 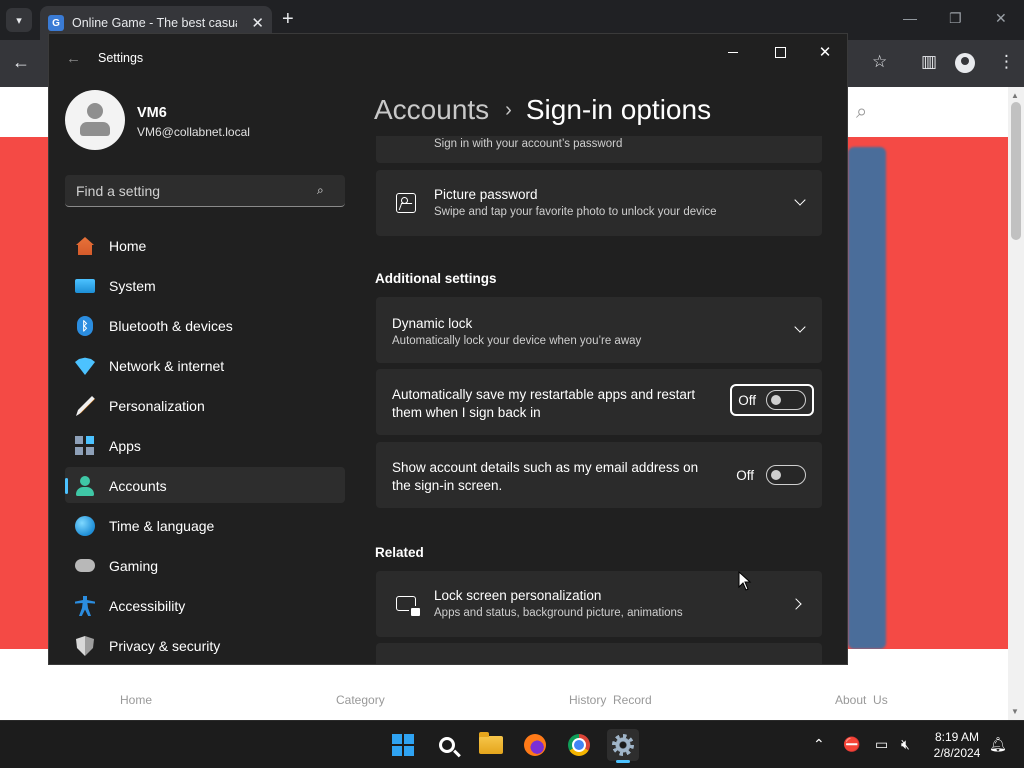 What do you see at coordinates (205, 285) in the screenshot?
I see `sidebar-item-system: System` at bounding box center [205, 285].